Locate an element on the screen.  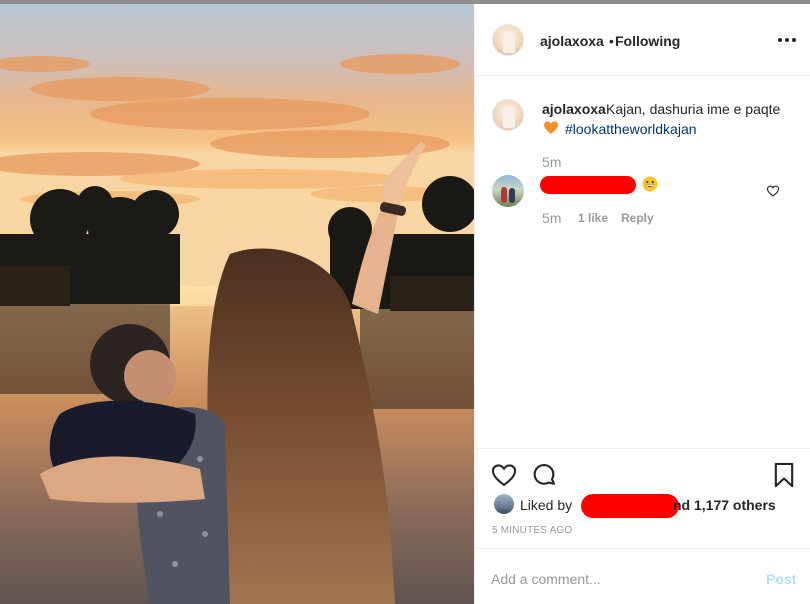
commenter-avatar is located at coordinates (508, 191).